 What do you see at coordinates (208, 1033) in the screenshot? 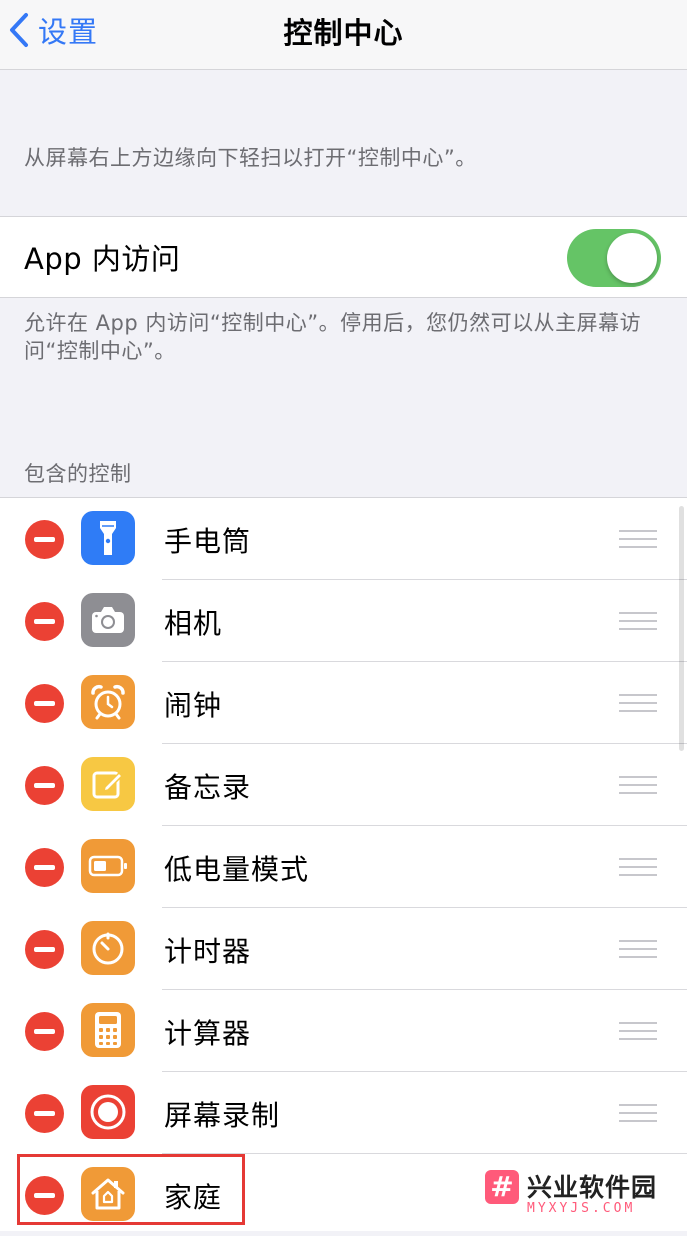
I see `control-label: 计算器` at bounding box center [208, 1033].